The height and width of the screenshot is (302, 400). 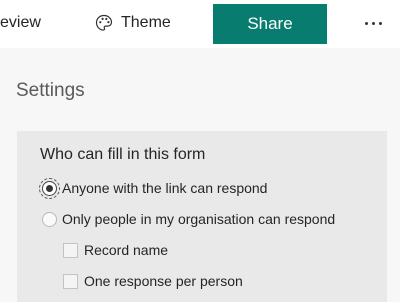 What do you see at coordinates (126, 250) in the screenshot?
I see `record-name-label: Record name` at bounding box center [126, 250].